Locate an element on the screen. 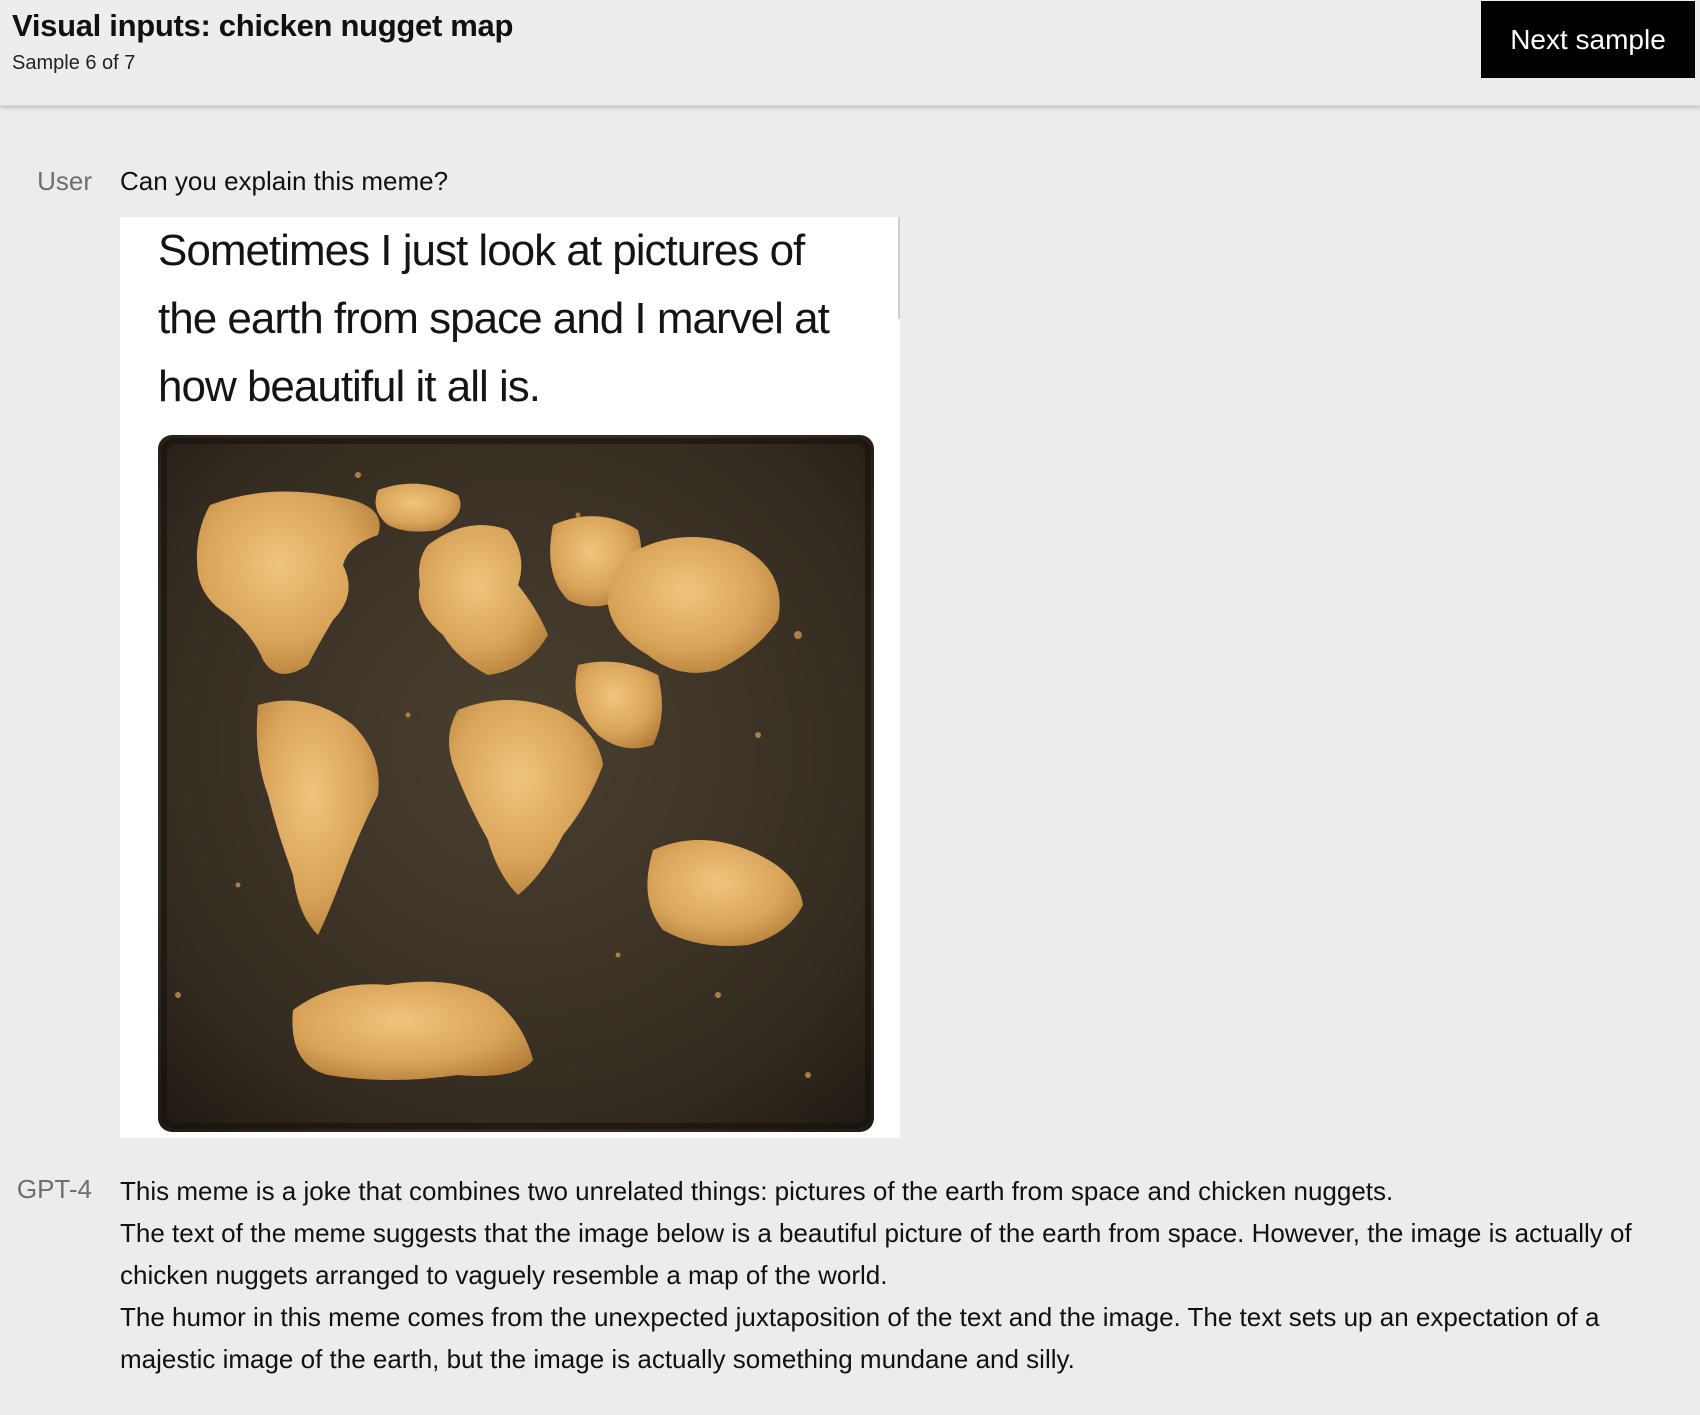 The width and height of the screenshot is (1700, 1415). page-title: Visual inputs: chicken nugget map is located at coordinates (263, 25).